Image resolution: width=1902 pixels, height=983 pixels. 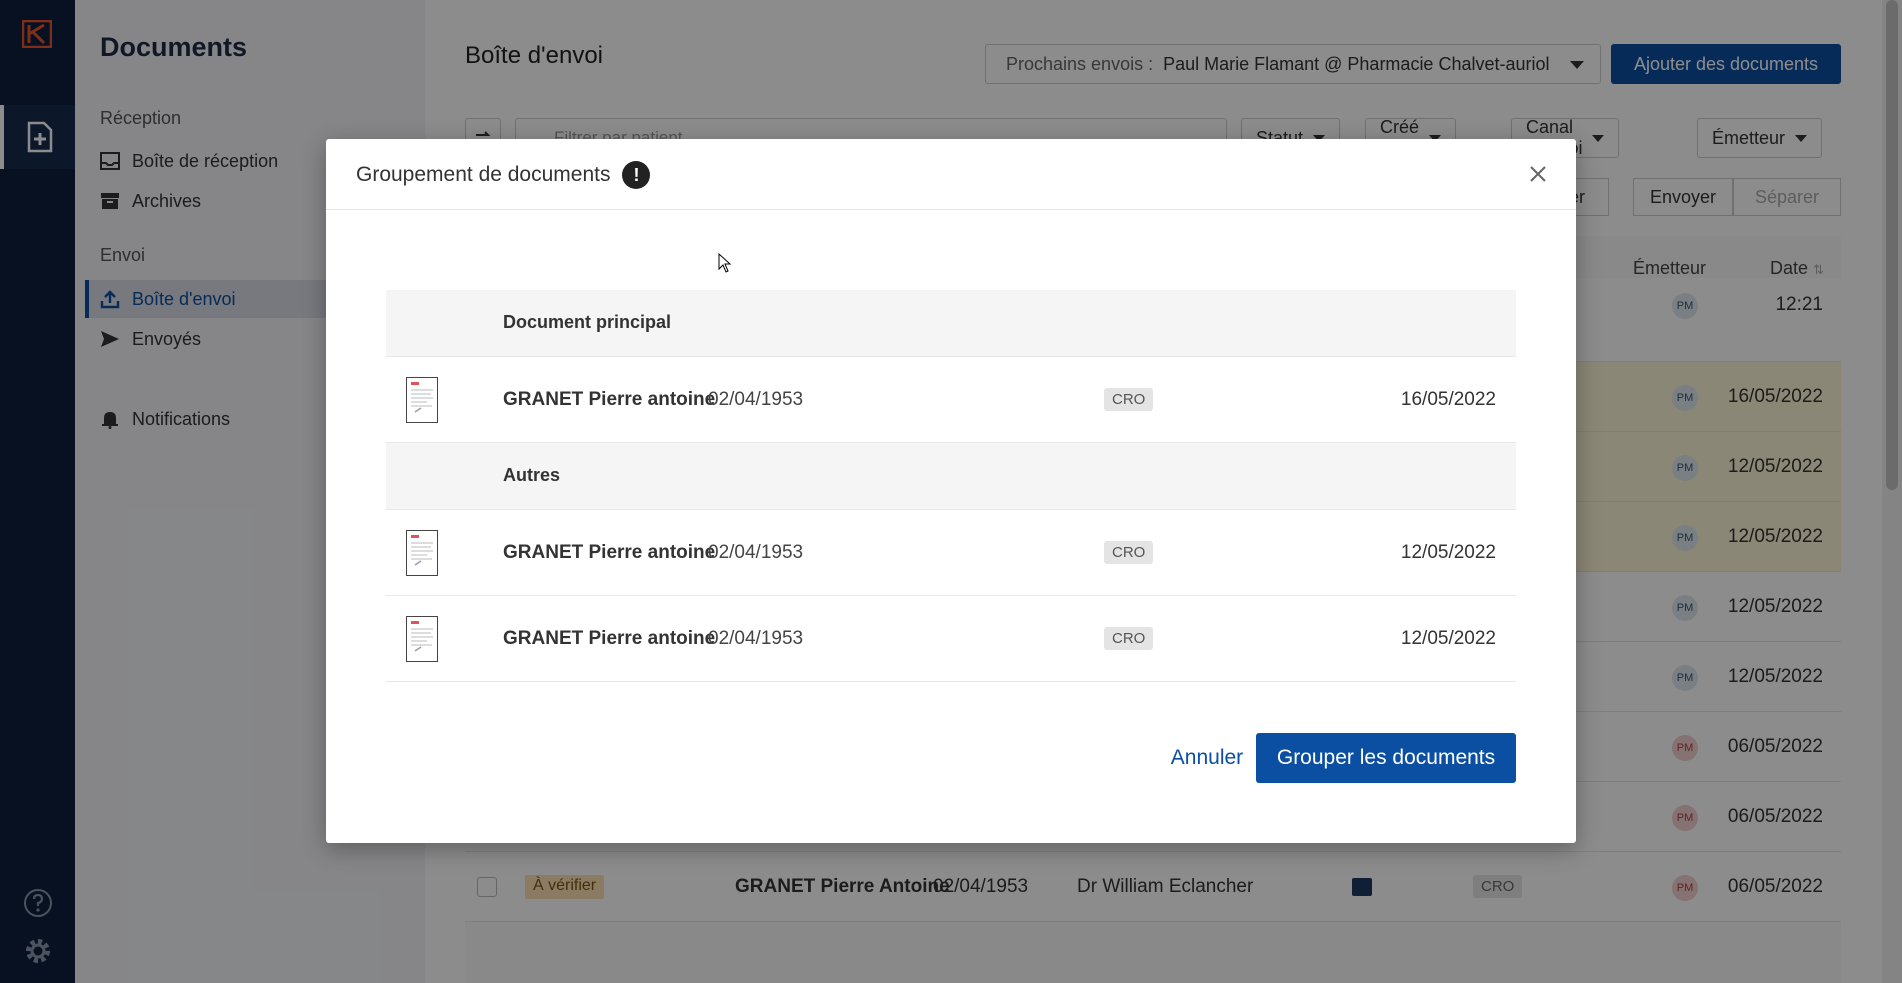 I want to click on mouse-cursor-icon, so click(x=725, y=263).